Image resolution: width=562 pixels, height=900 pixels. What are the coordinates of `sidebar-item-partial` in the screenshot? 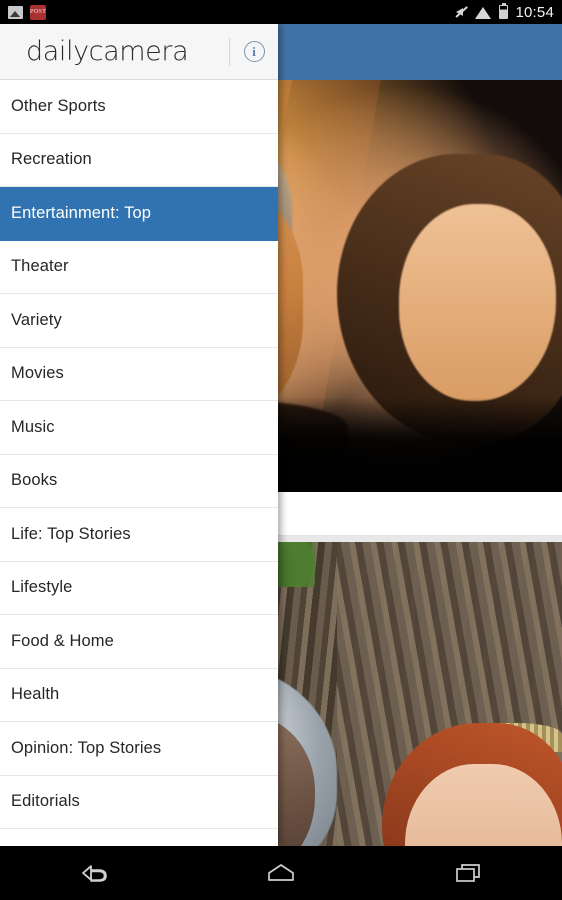 It's located at (139, 837).